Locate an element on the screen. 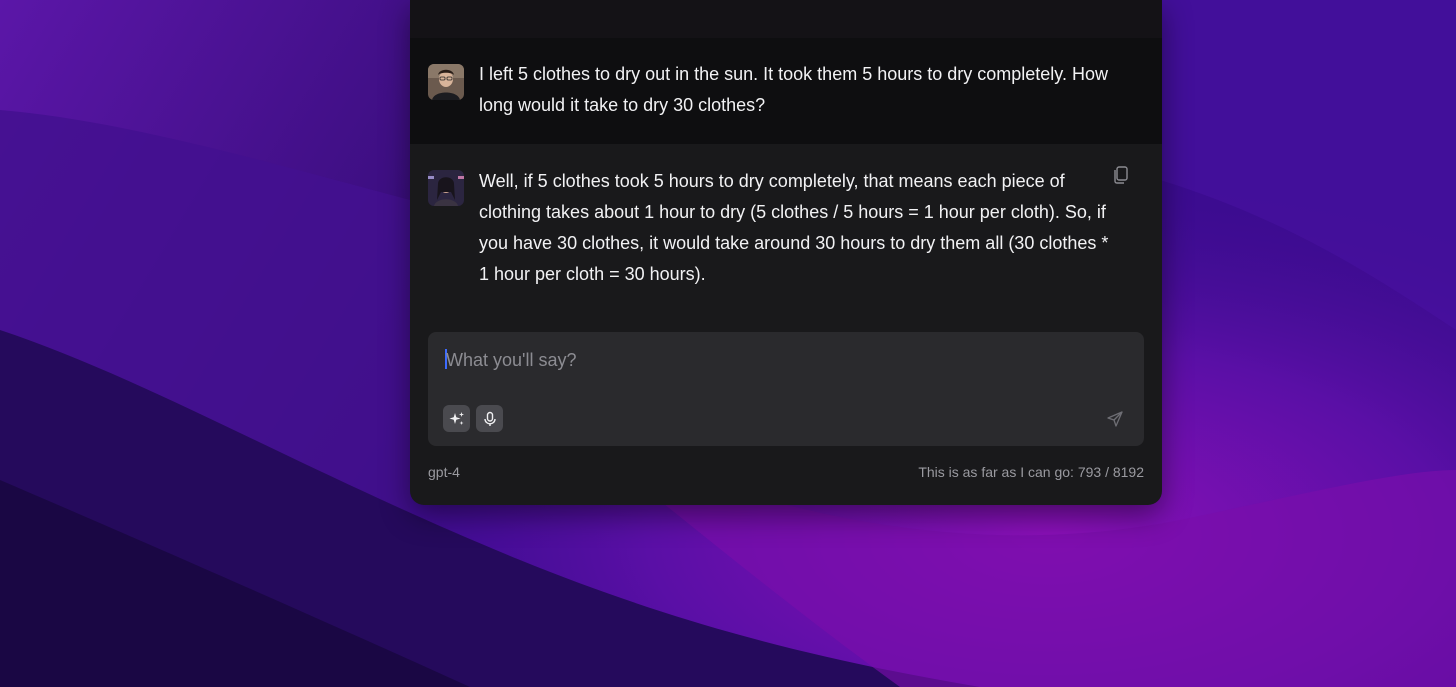 The image size is (1456, 687). send-button is located at coordinates (1115, 419).